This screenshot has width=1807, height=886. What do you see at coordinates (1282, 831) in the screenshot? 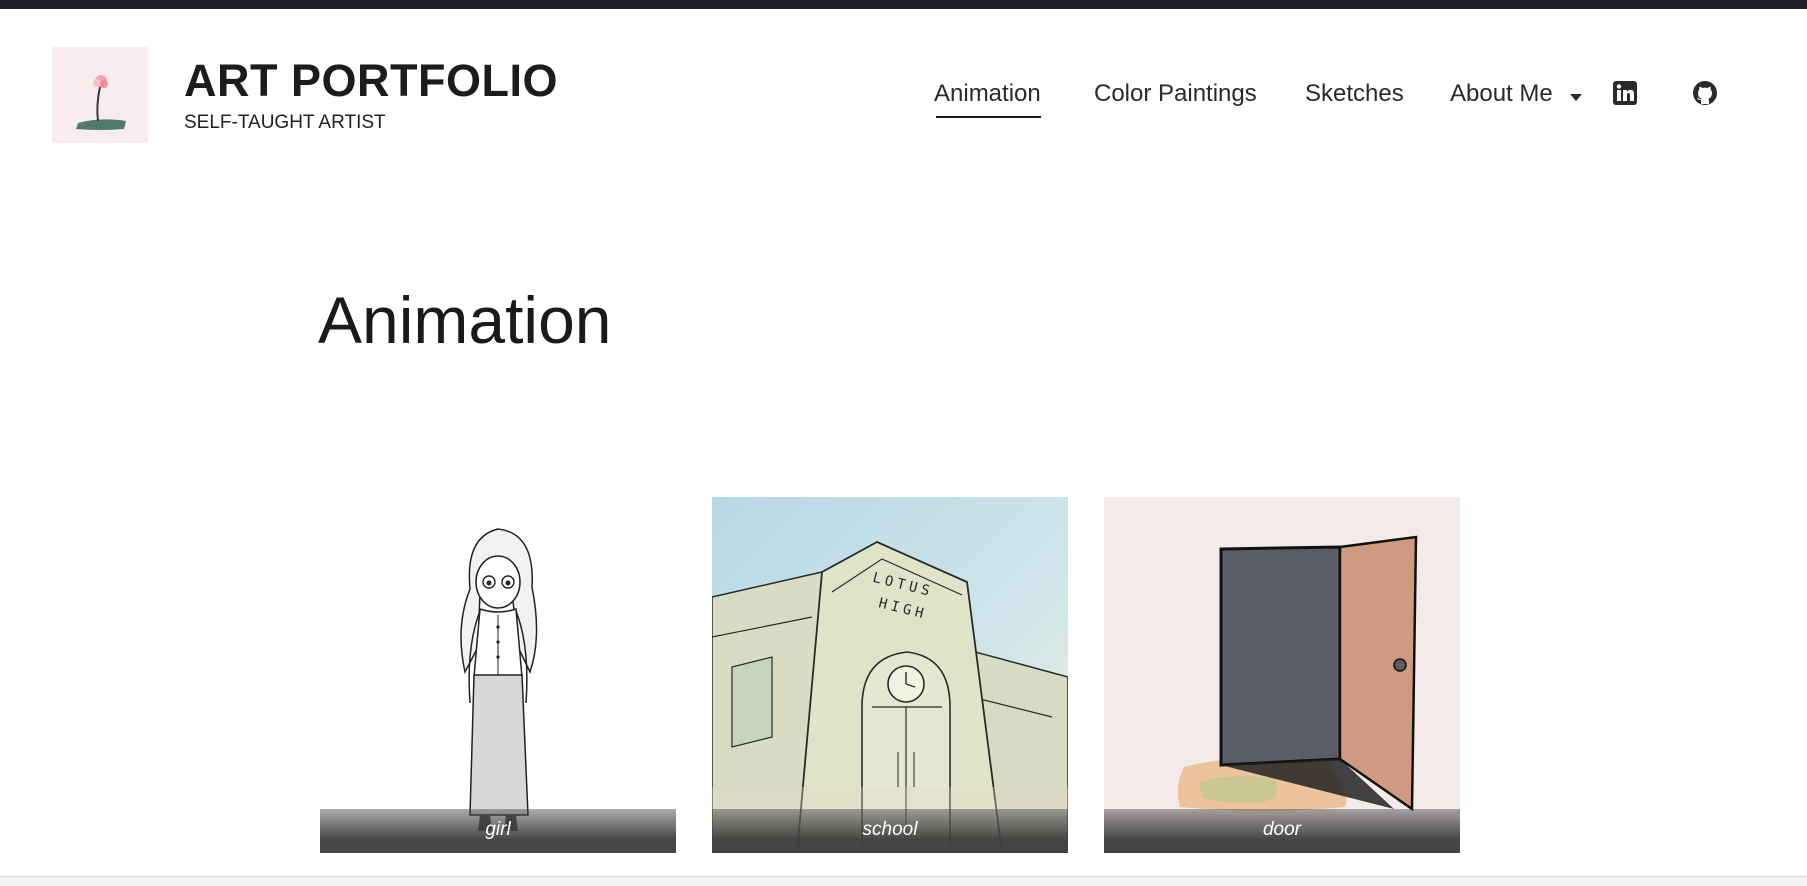
I see `gallery-caption: door` at bounding box center [1282, 831].